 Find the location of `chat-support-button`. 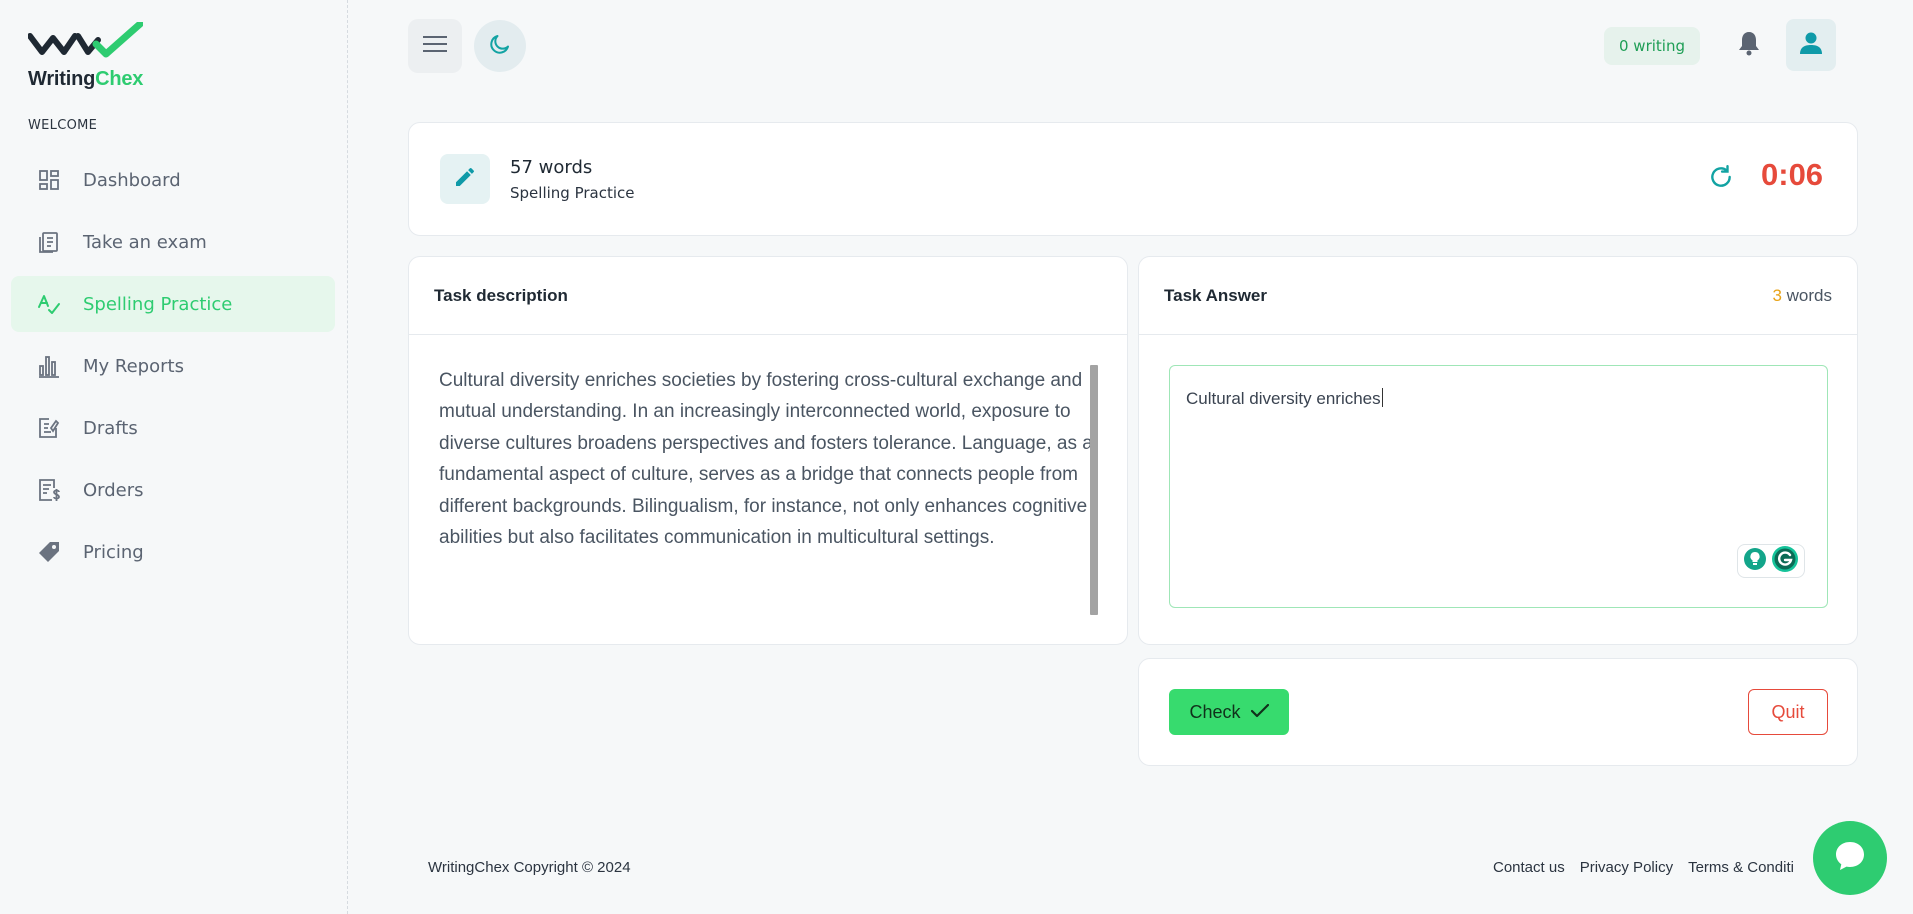

chat-support-button is located at coordinates (1850, 858).